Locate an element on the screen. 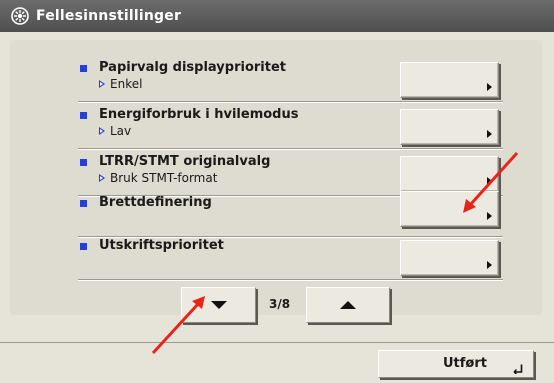  setting-row-ltrr-stmt-original: LTRR/STMT originalvalg Bruk STMT-format is located at coordinates (294, 173).